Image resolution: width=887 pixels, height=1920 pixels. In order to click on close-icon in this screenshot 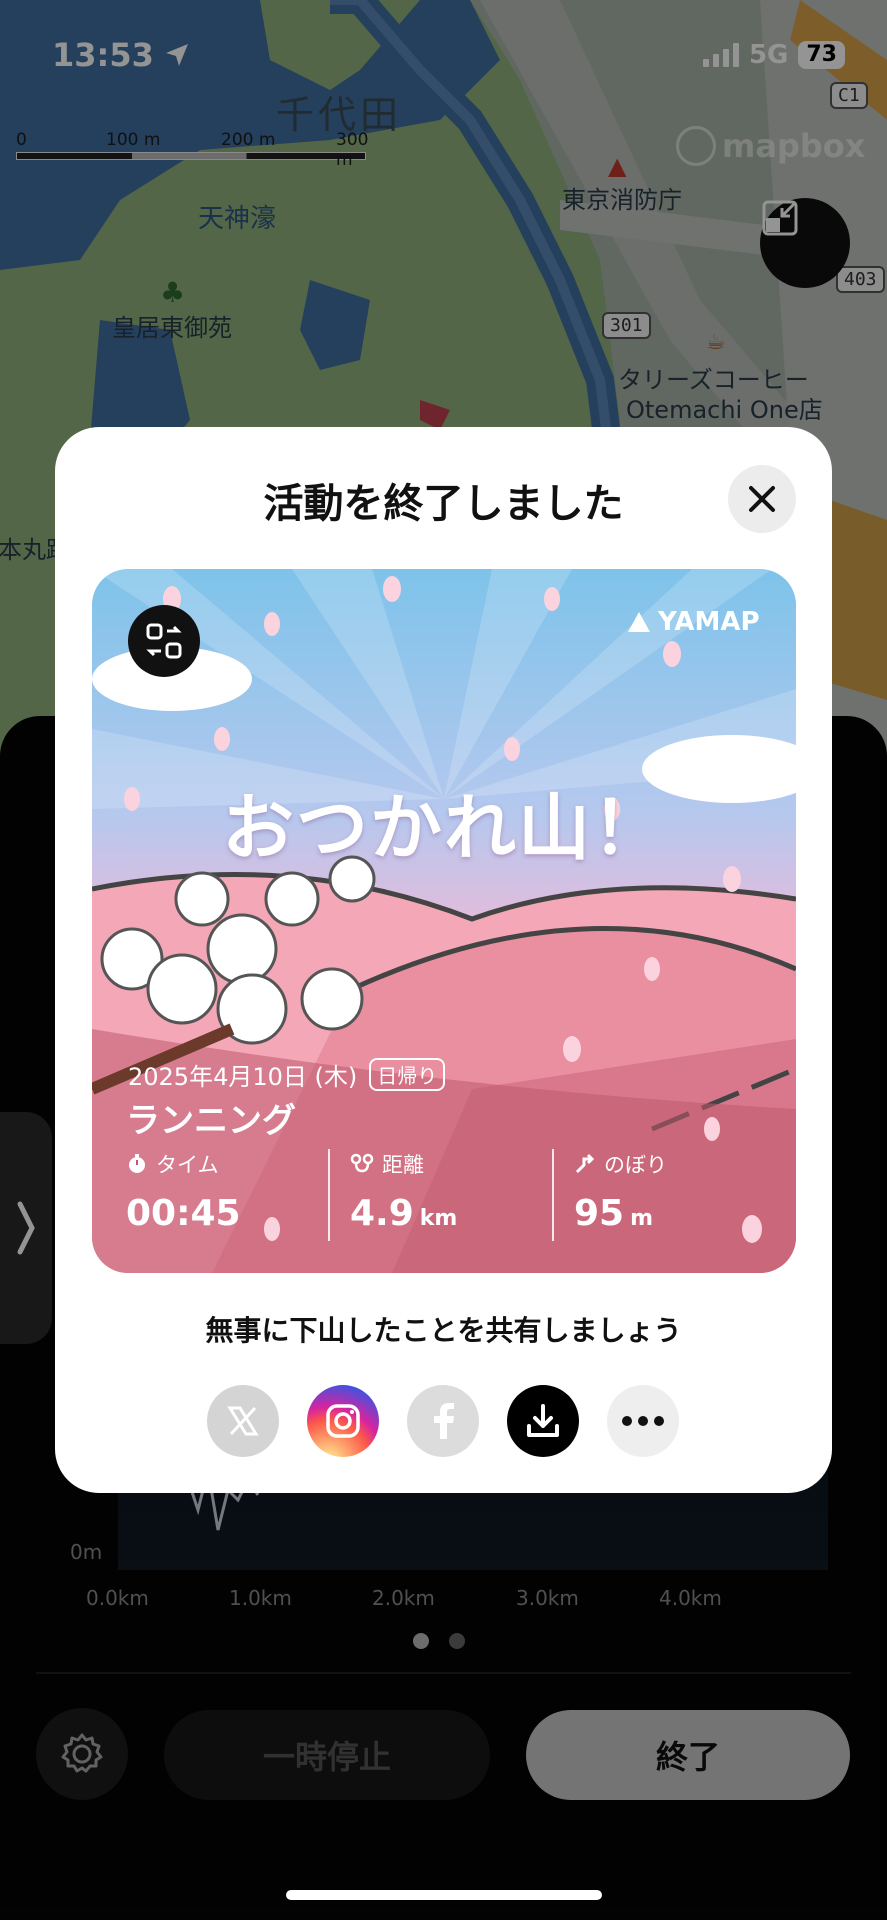, I will do `click(762, 499)`.